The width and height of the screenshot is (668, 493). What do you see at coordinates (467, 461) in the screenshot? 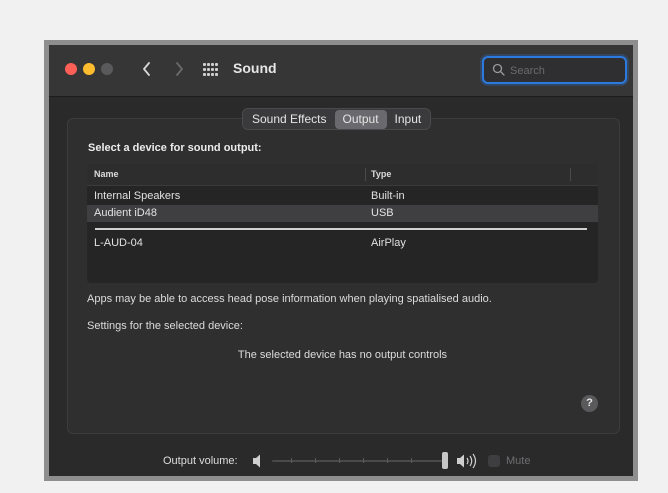
I see `speaker-high-icon` at bounding box center [467, 461].